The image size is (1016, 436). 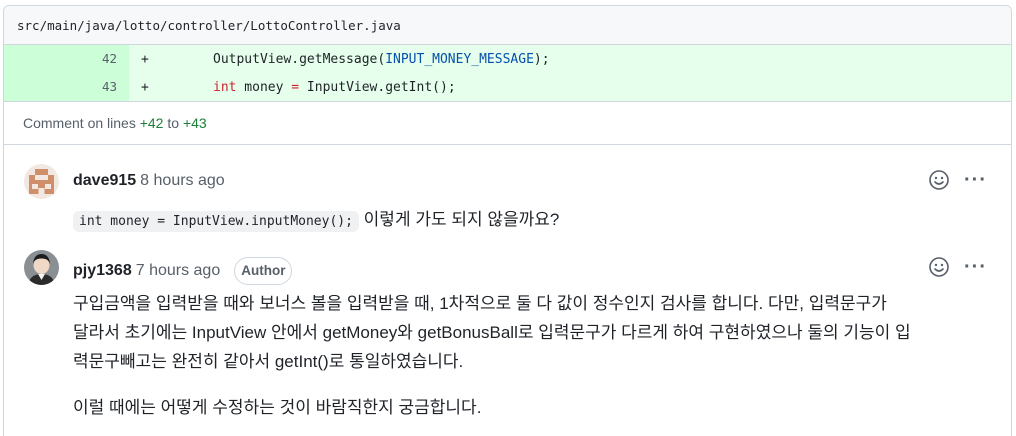 I want to click on line-number: 42, so click(x=66, y=59).